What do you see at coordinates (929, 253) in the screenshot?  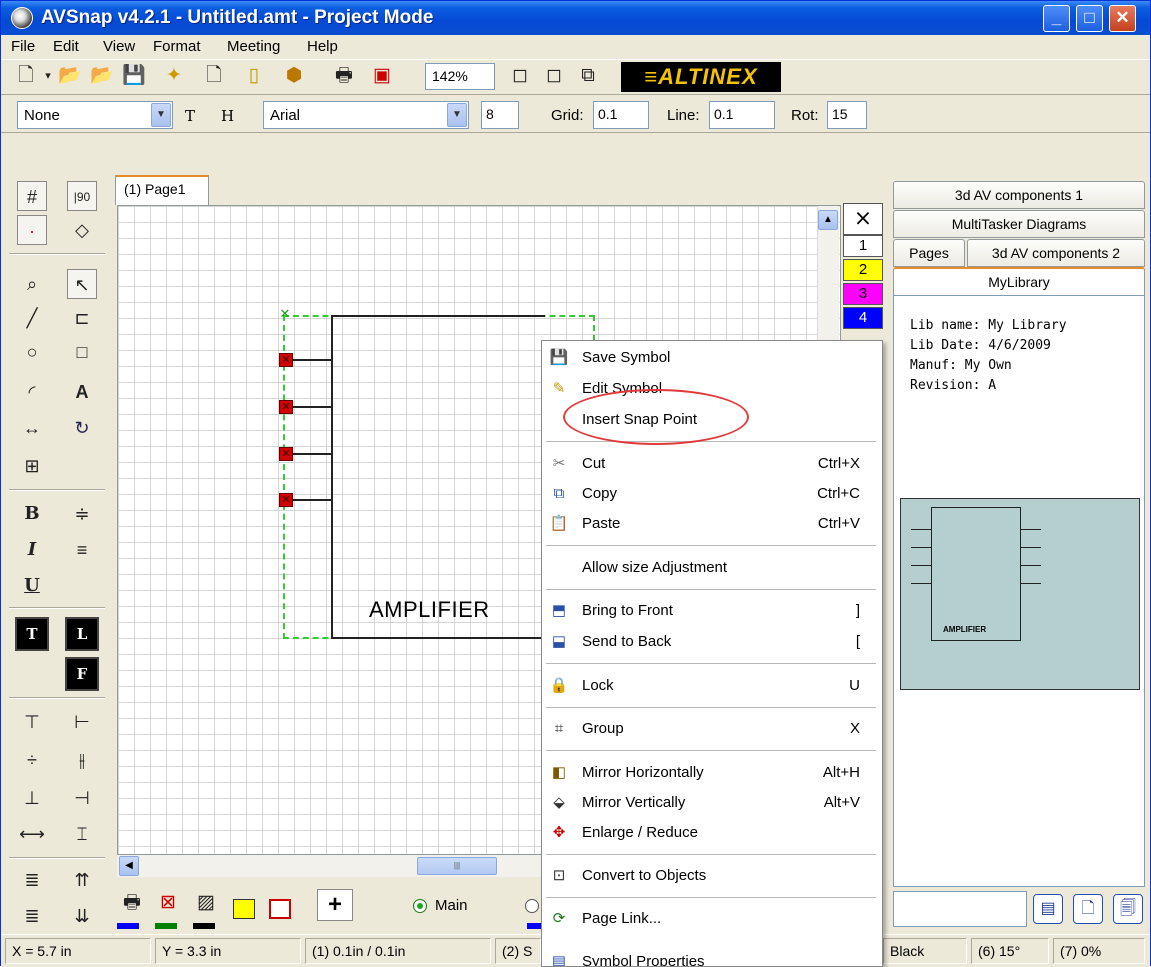 I see `tab-pages: Pages` at bounding box center [929, 253].